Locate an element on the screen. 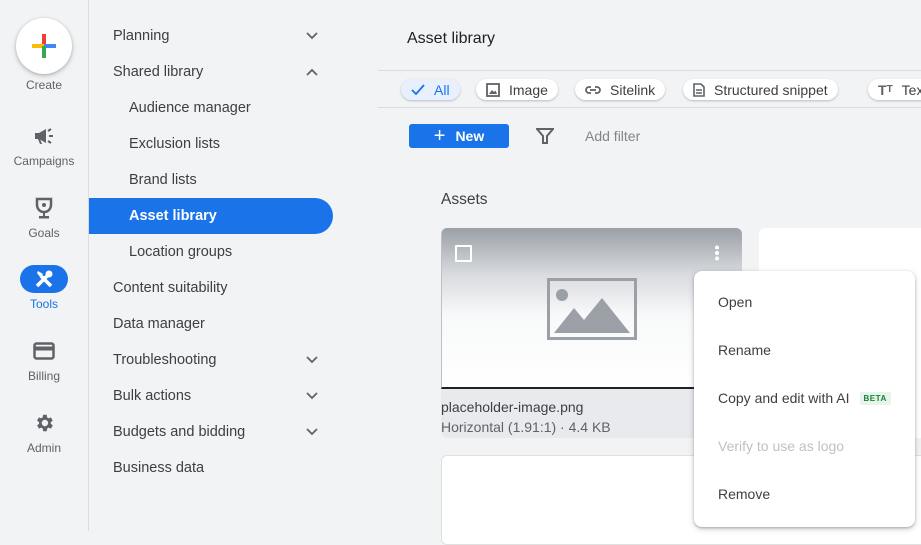 Image resolution: width=921 pixels, height=545 pixels. trophy-icon is located at coordinates (44, 208).